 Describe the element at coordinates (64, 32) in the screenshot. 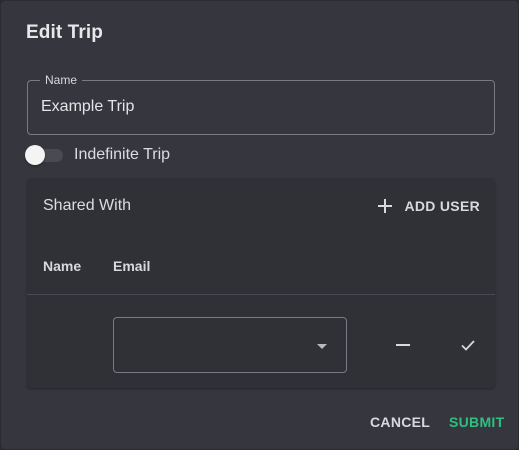

I see `dialog-title: Edit Trip` at that location.